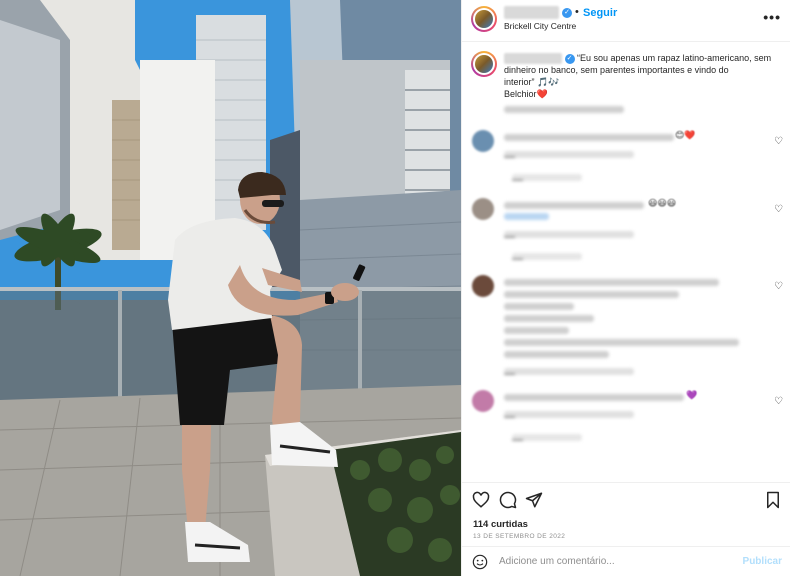  What do you see at coordinates (626, 514) in the screenshot?
I see `post-actions: 114 curtidas 13 DE SETEMBRO DE 2022` at bounding box center [626, 514].